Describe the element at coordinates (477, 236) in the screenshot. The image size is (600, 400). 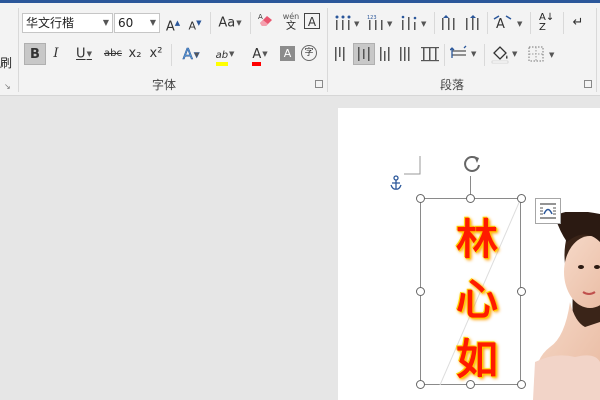
I see `vertical-text-char-1: 林` at that location.